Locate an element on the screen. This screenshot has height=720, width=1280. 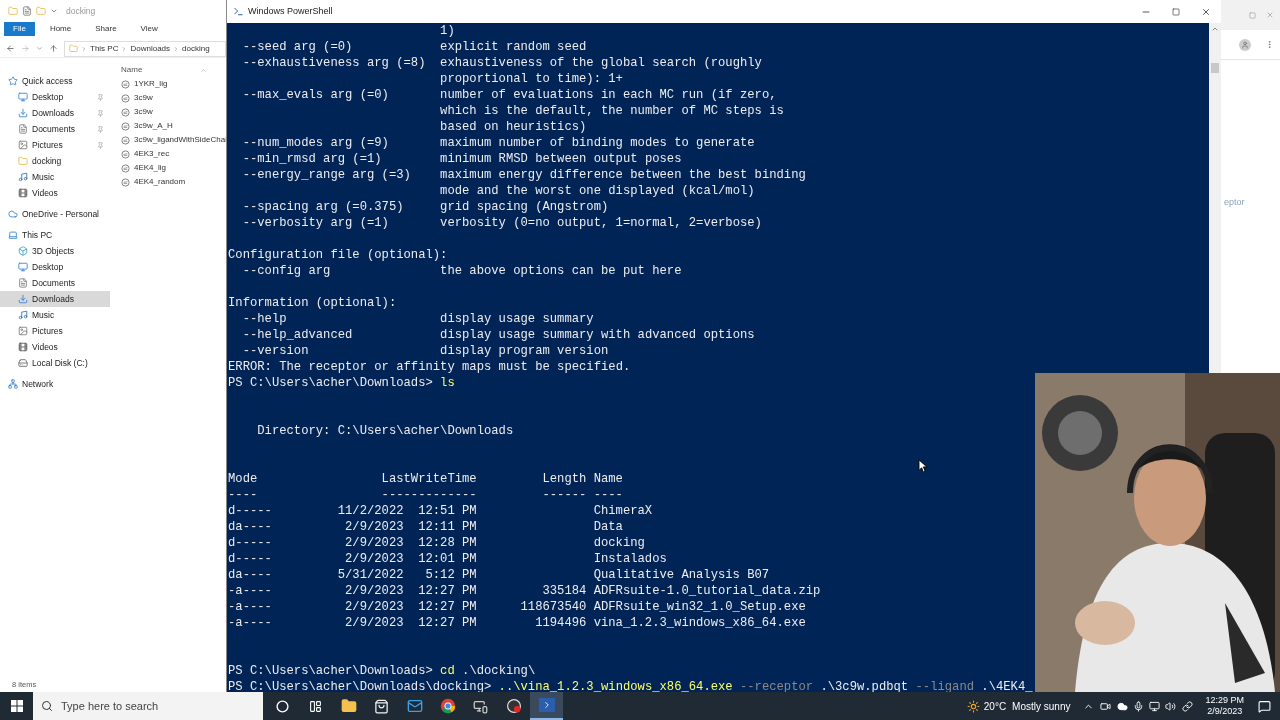
menu-icon is located at coordinates (1269, 44).